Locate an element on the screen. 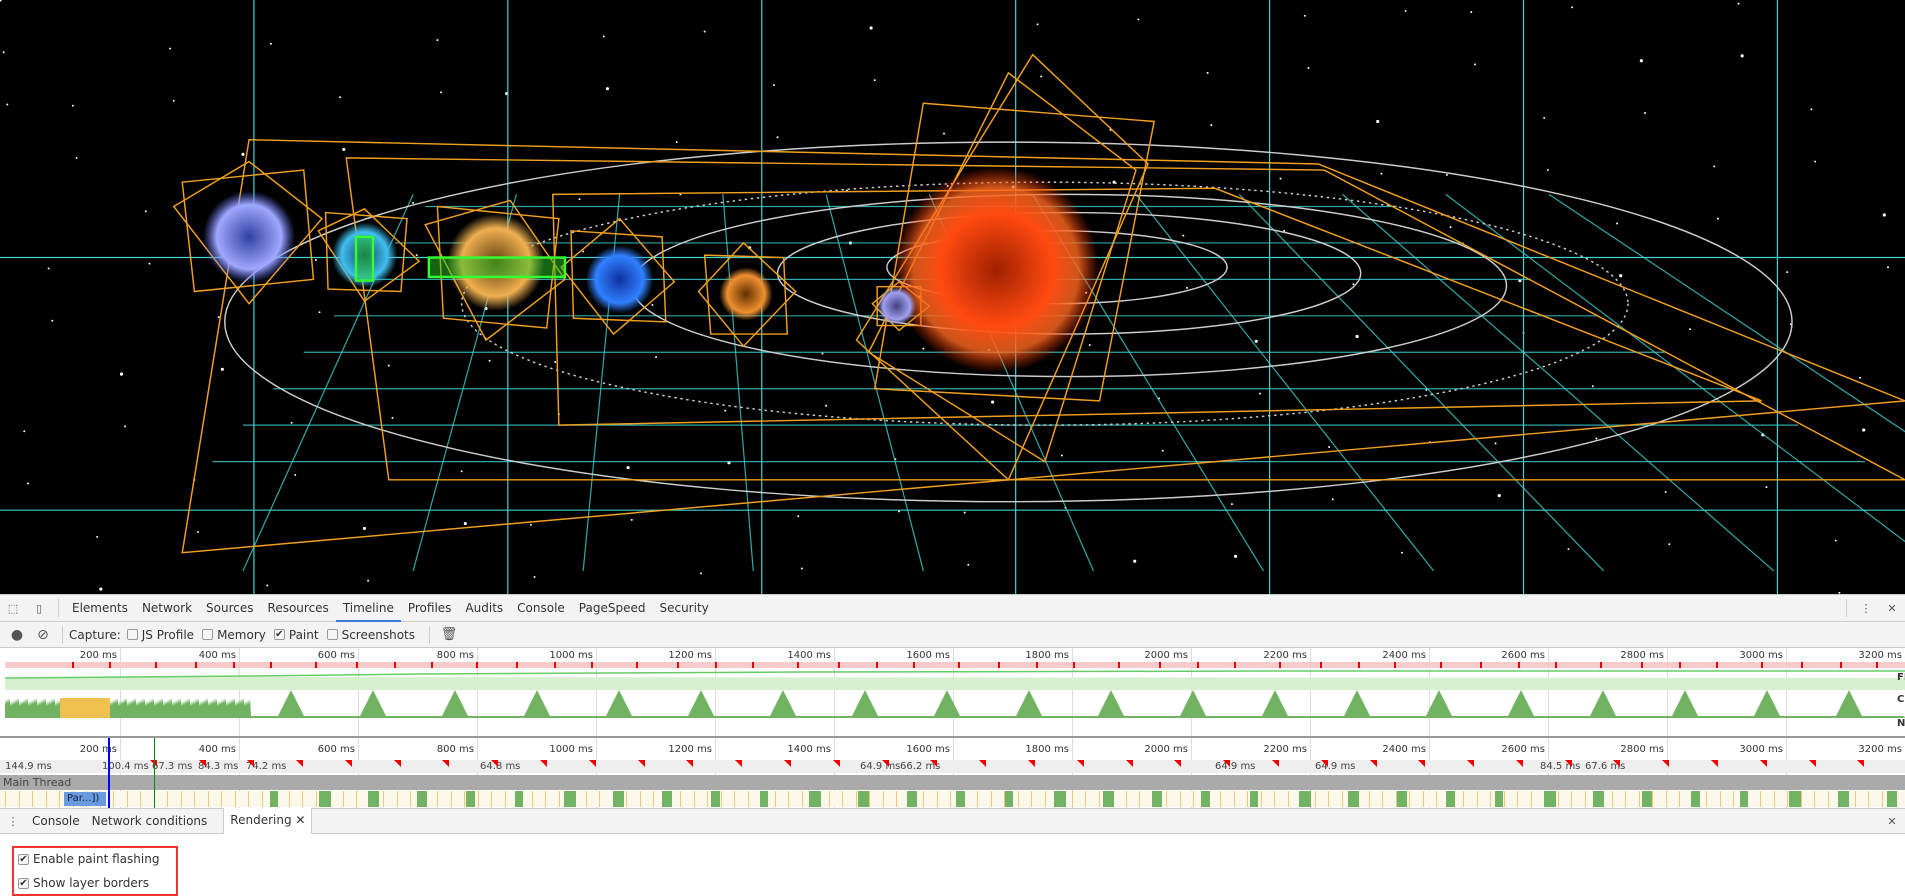 The height and width of the screenshot is (896, 1905). tab-console: Console is located at coordinates (541, 608).